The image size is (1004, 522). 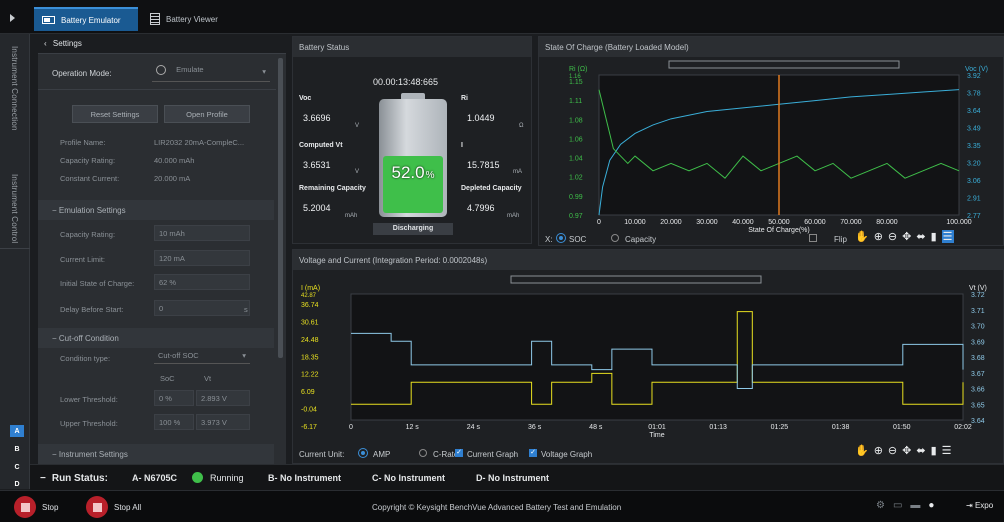 What do you see at coordinates (12, 18) in the screenshot?
I see `collapse-arrow-icon` at bounding box center [12, 18].